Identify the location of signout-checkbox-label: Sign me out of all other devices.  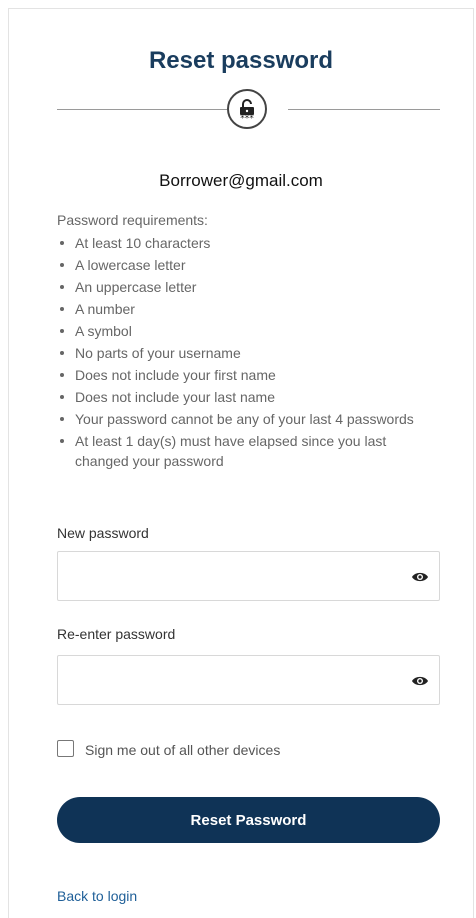
(182, 750).